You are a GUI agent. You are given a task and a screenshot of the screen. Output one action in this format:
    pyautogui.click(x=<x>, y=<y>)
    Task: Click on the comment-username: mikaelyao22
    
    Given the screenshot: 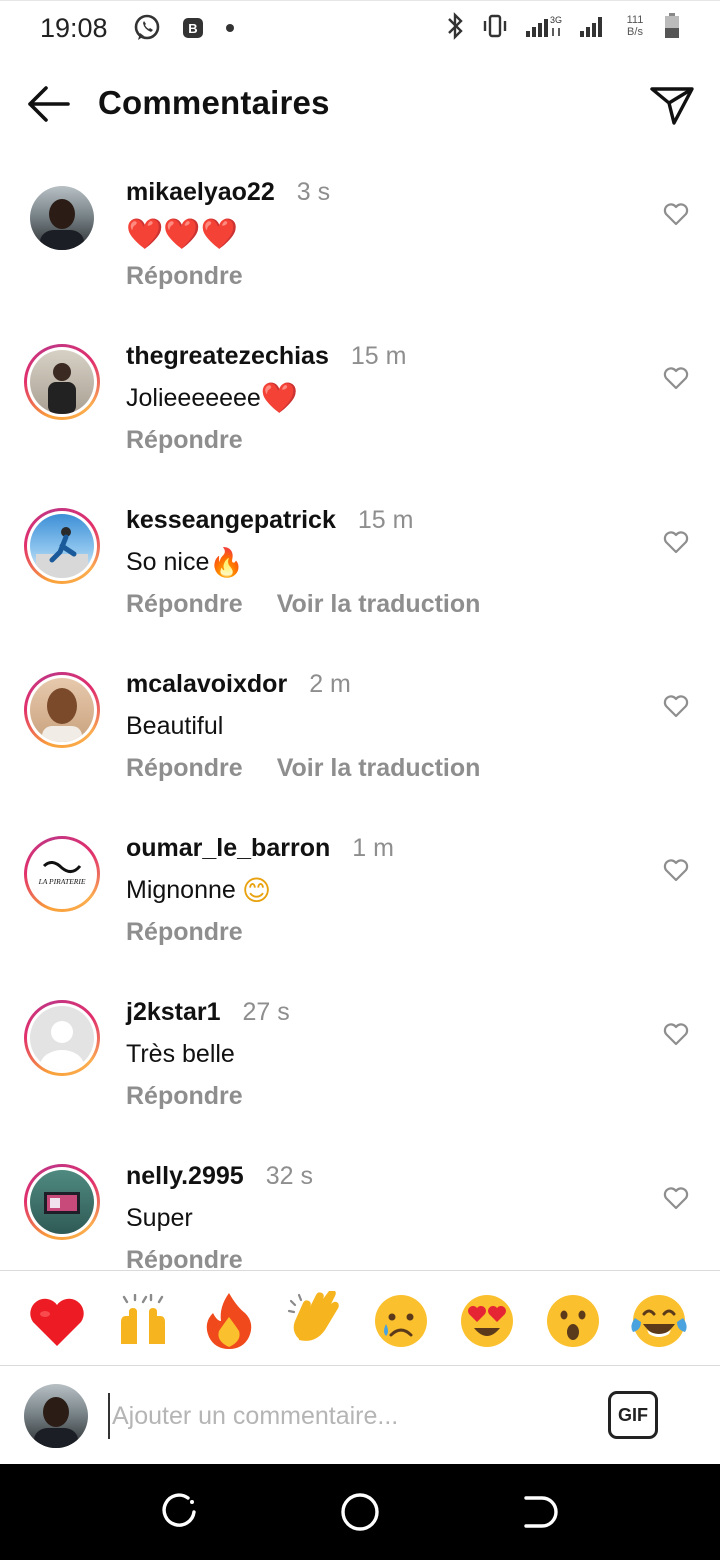 What is the action you would take?
    pyautogui.click(x=200, y=192)
    